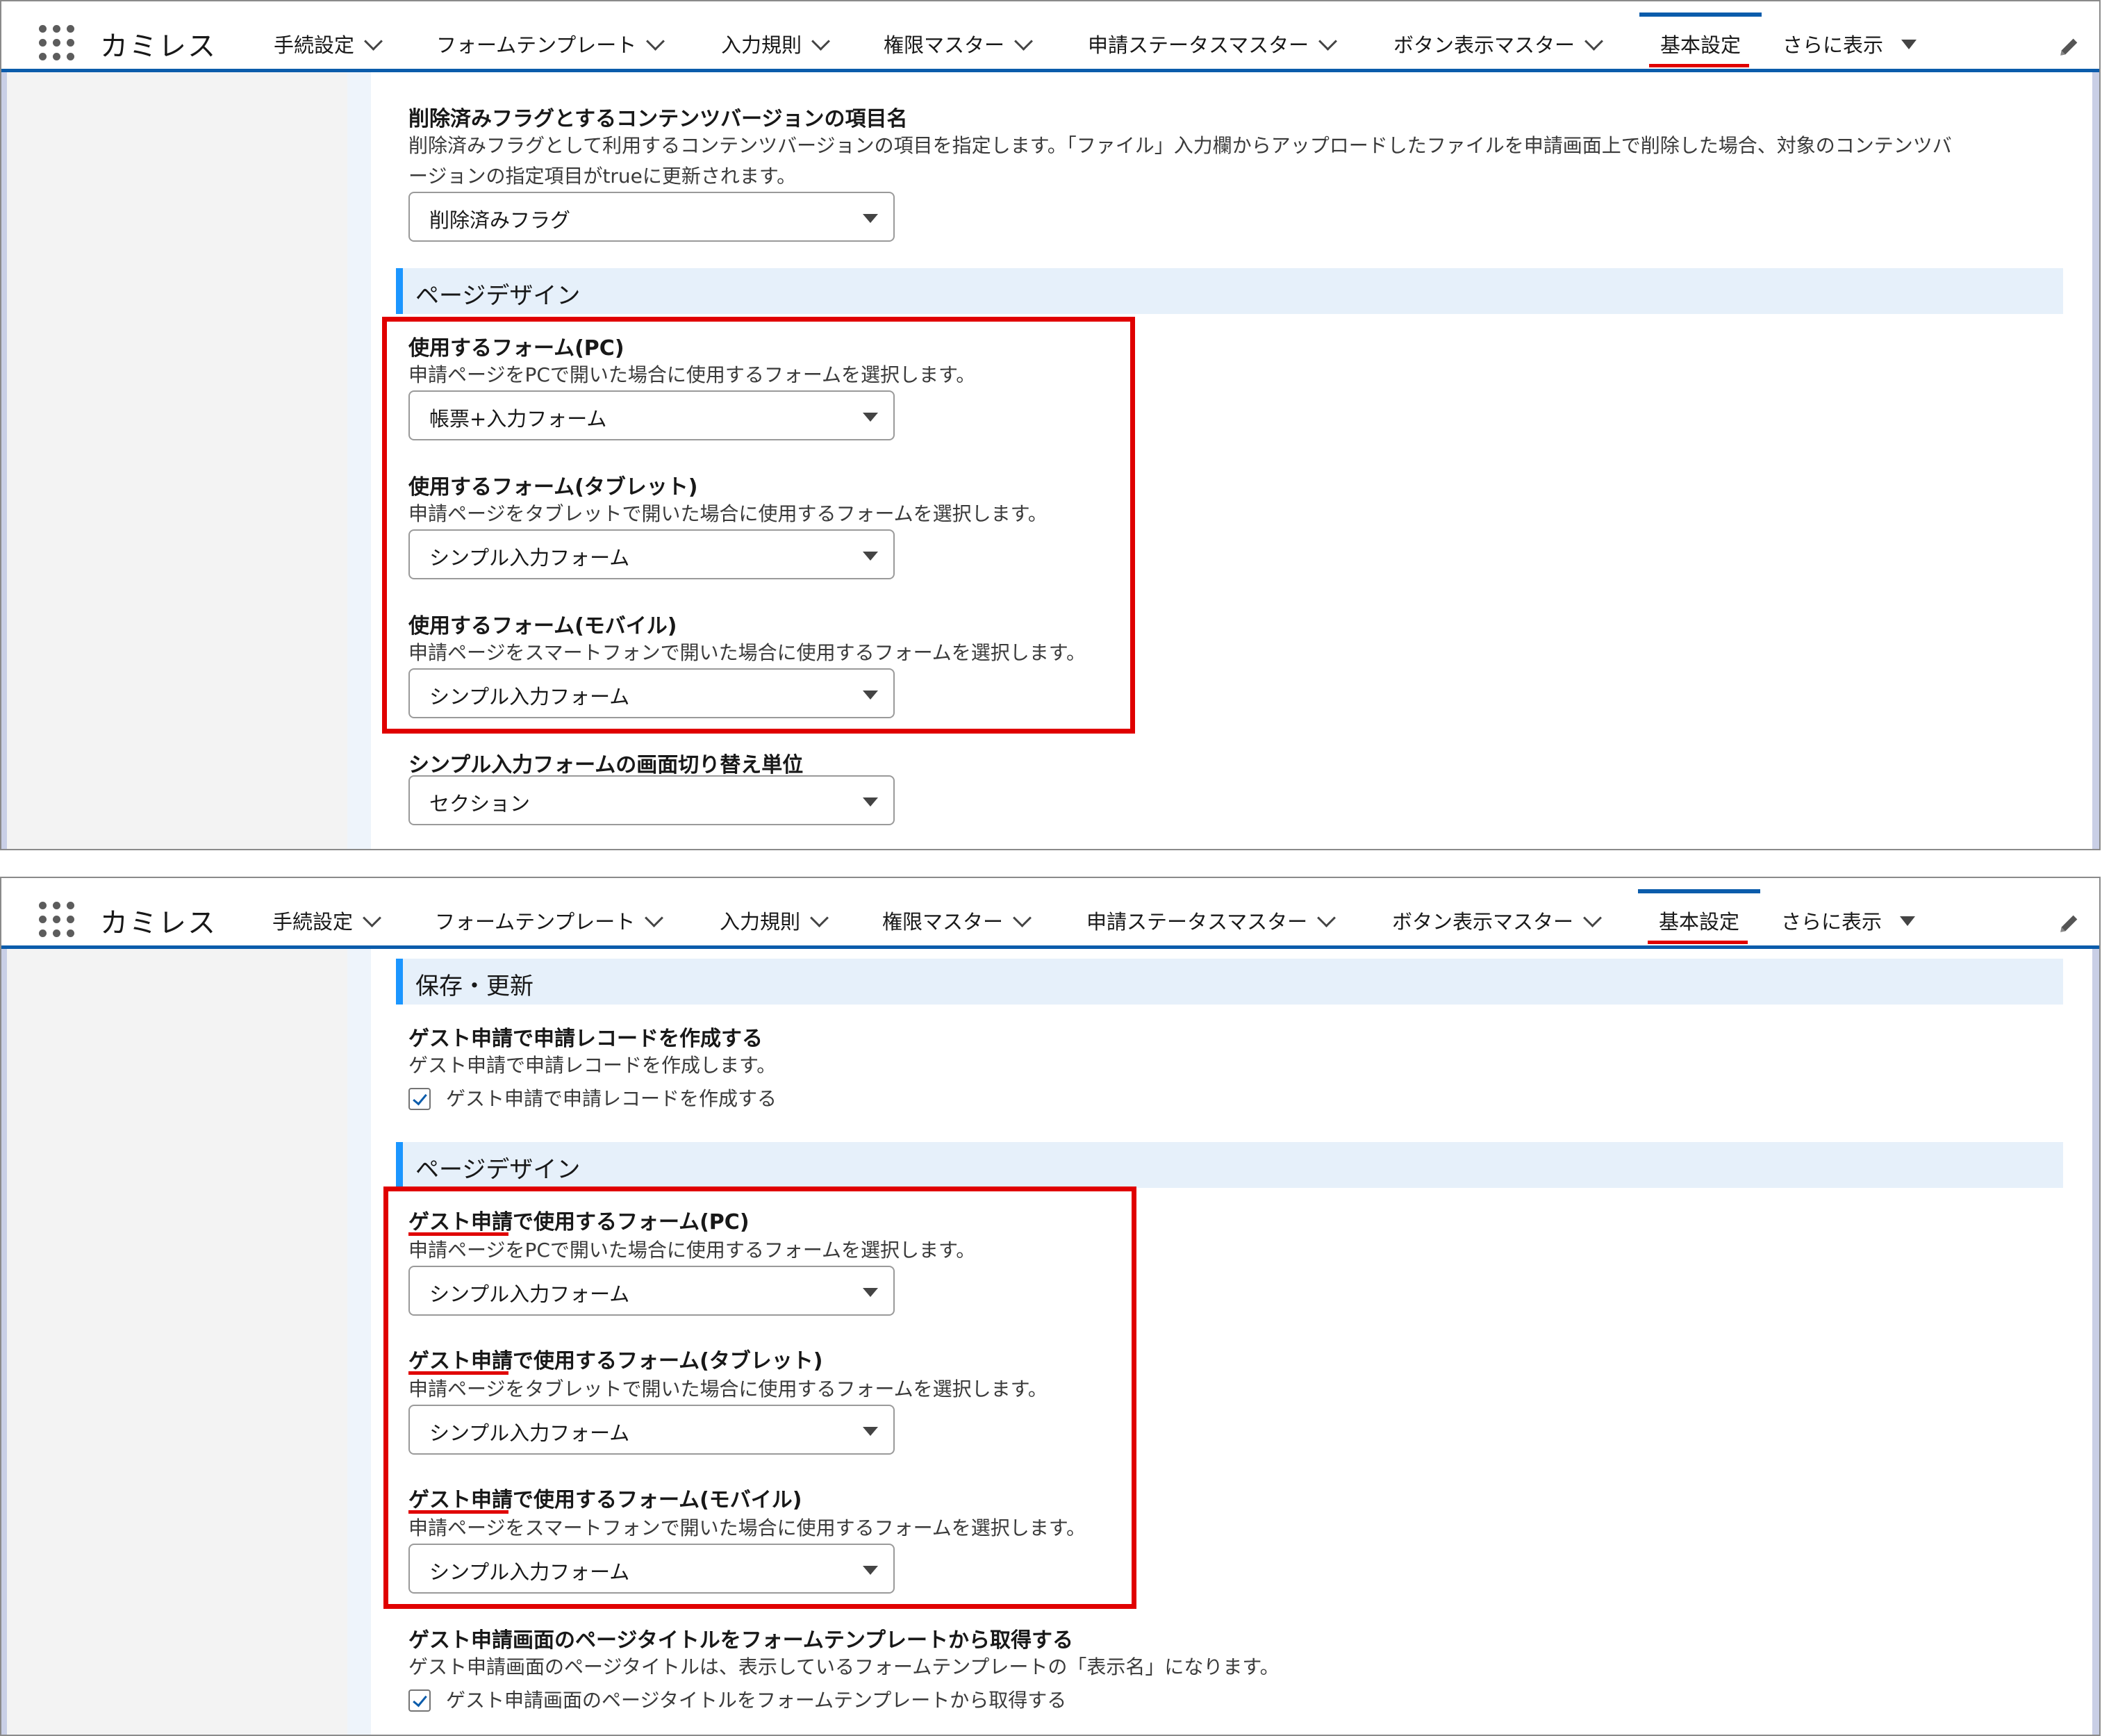 The image size is (2102, 1736). What do you see at coordinates (500, 220) in the screenshot?
I see `select-value: 削除済みフラグ` at bounding box center [500, 220].